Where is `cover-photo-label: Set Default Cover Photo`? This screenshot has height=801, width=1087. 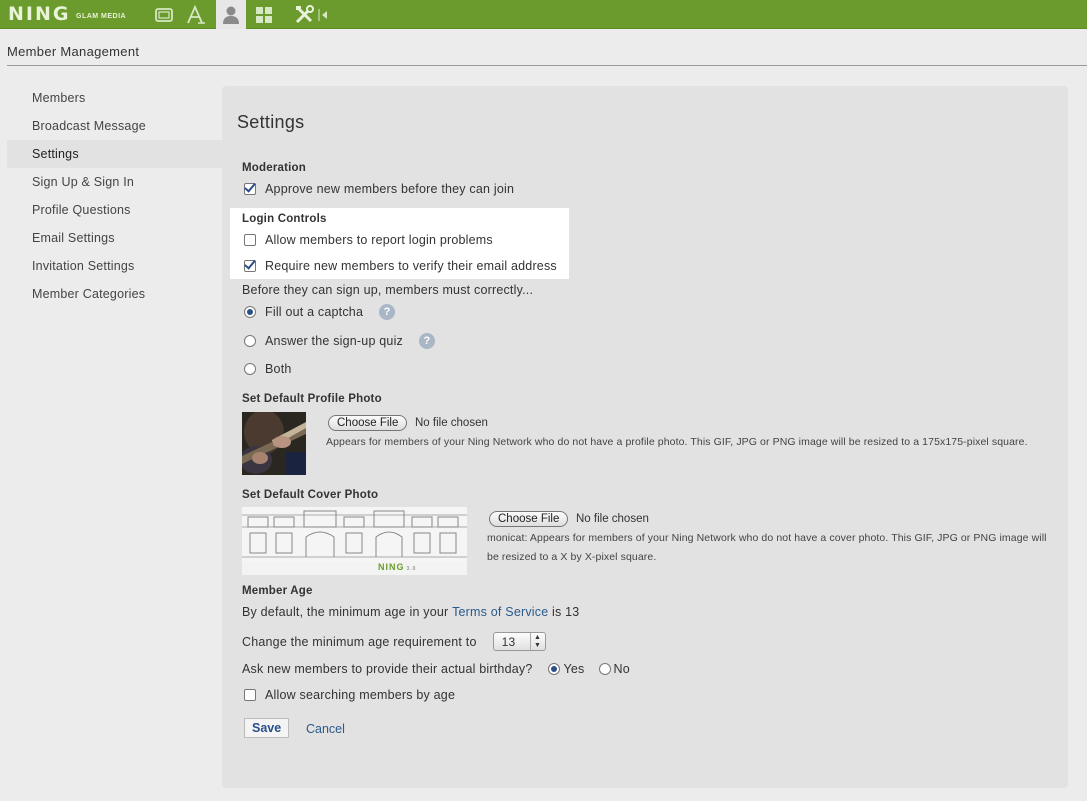
cover-photo-label: Set Default Cover Photo is located at coordinates (310, 495).